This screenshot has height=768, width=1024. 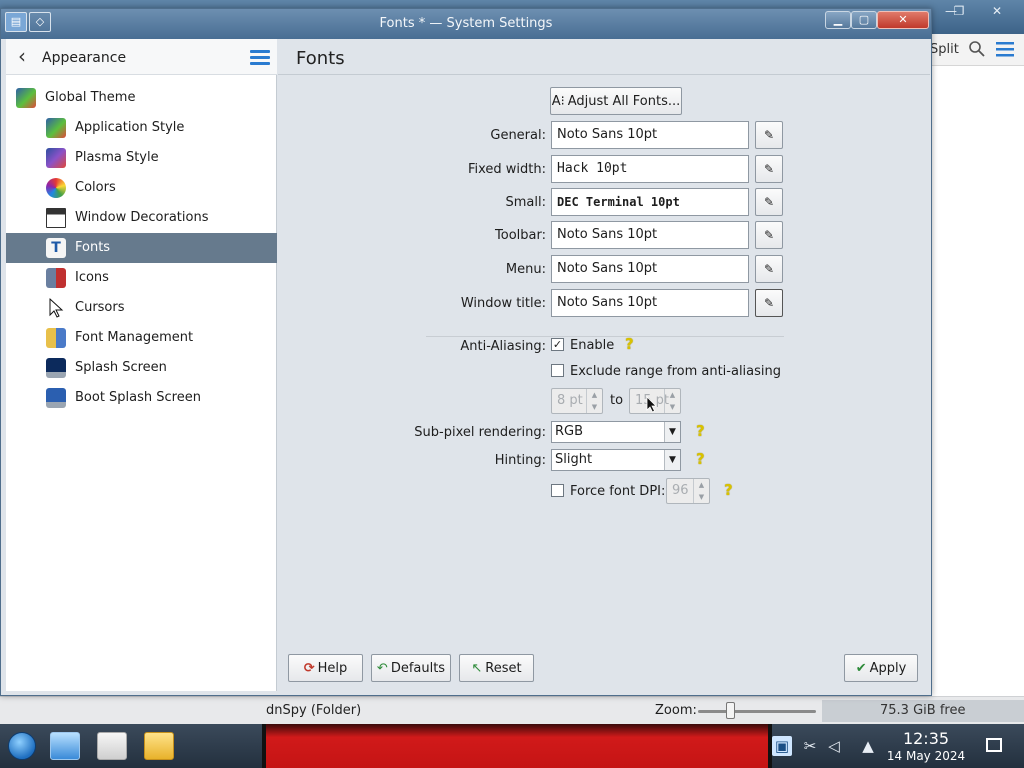 What do you see at coordinates (672, 401) in the screenshot?
I see `range-to-stepper: ▲ ▼` at bounding box center [672, 401].